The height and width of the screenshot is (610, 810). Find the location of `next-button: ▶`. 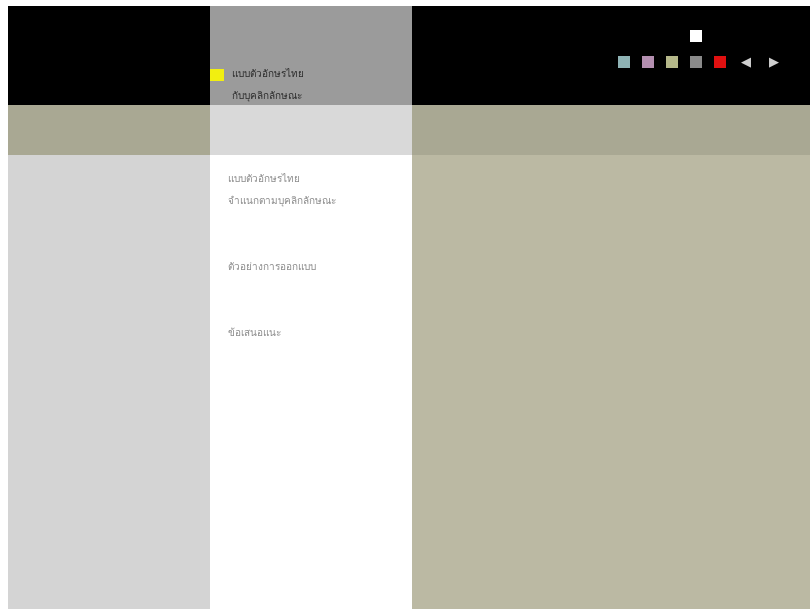

next-button: ▶ is located at coordinates (774, 62).